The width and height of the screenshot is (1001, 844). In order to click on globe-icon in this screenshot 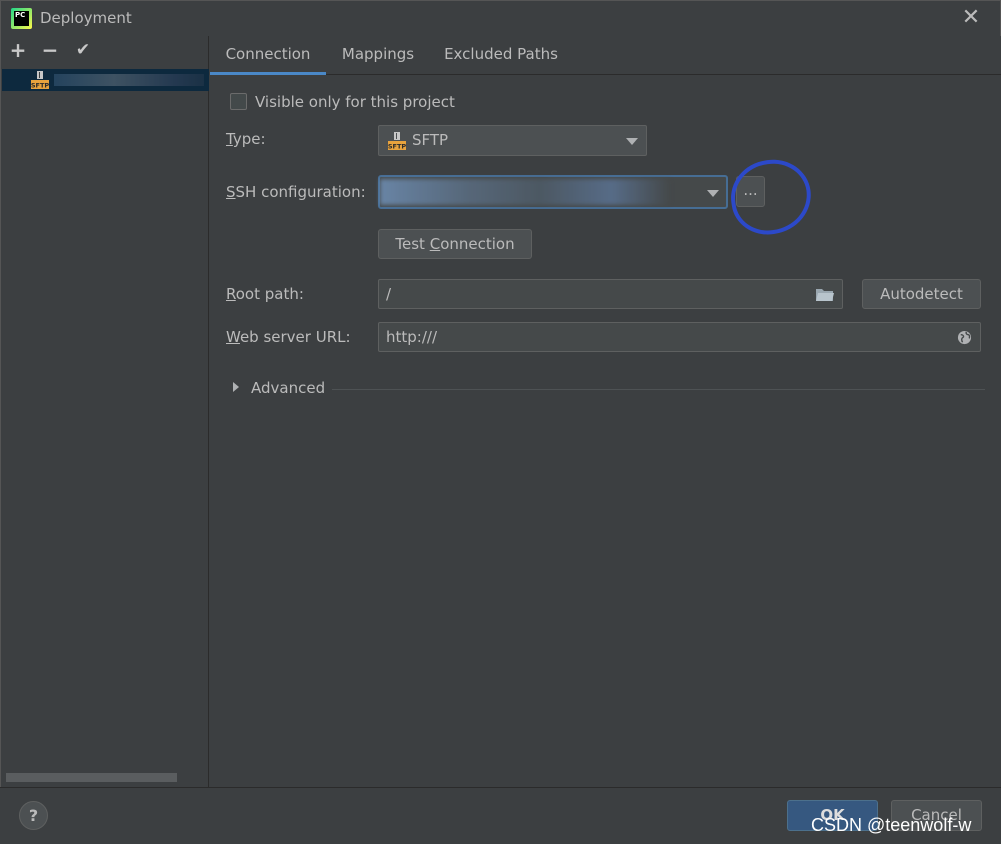, I will do `click(964, 337)`.